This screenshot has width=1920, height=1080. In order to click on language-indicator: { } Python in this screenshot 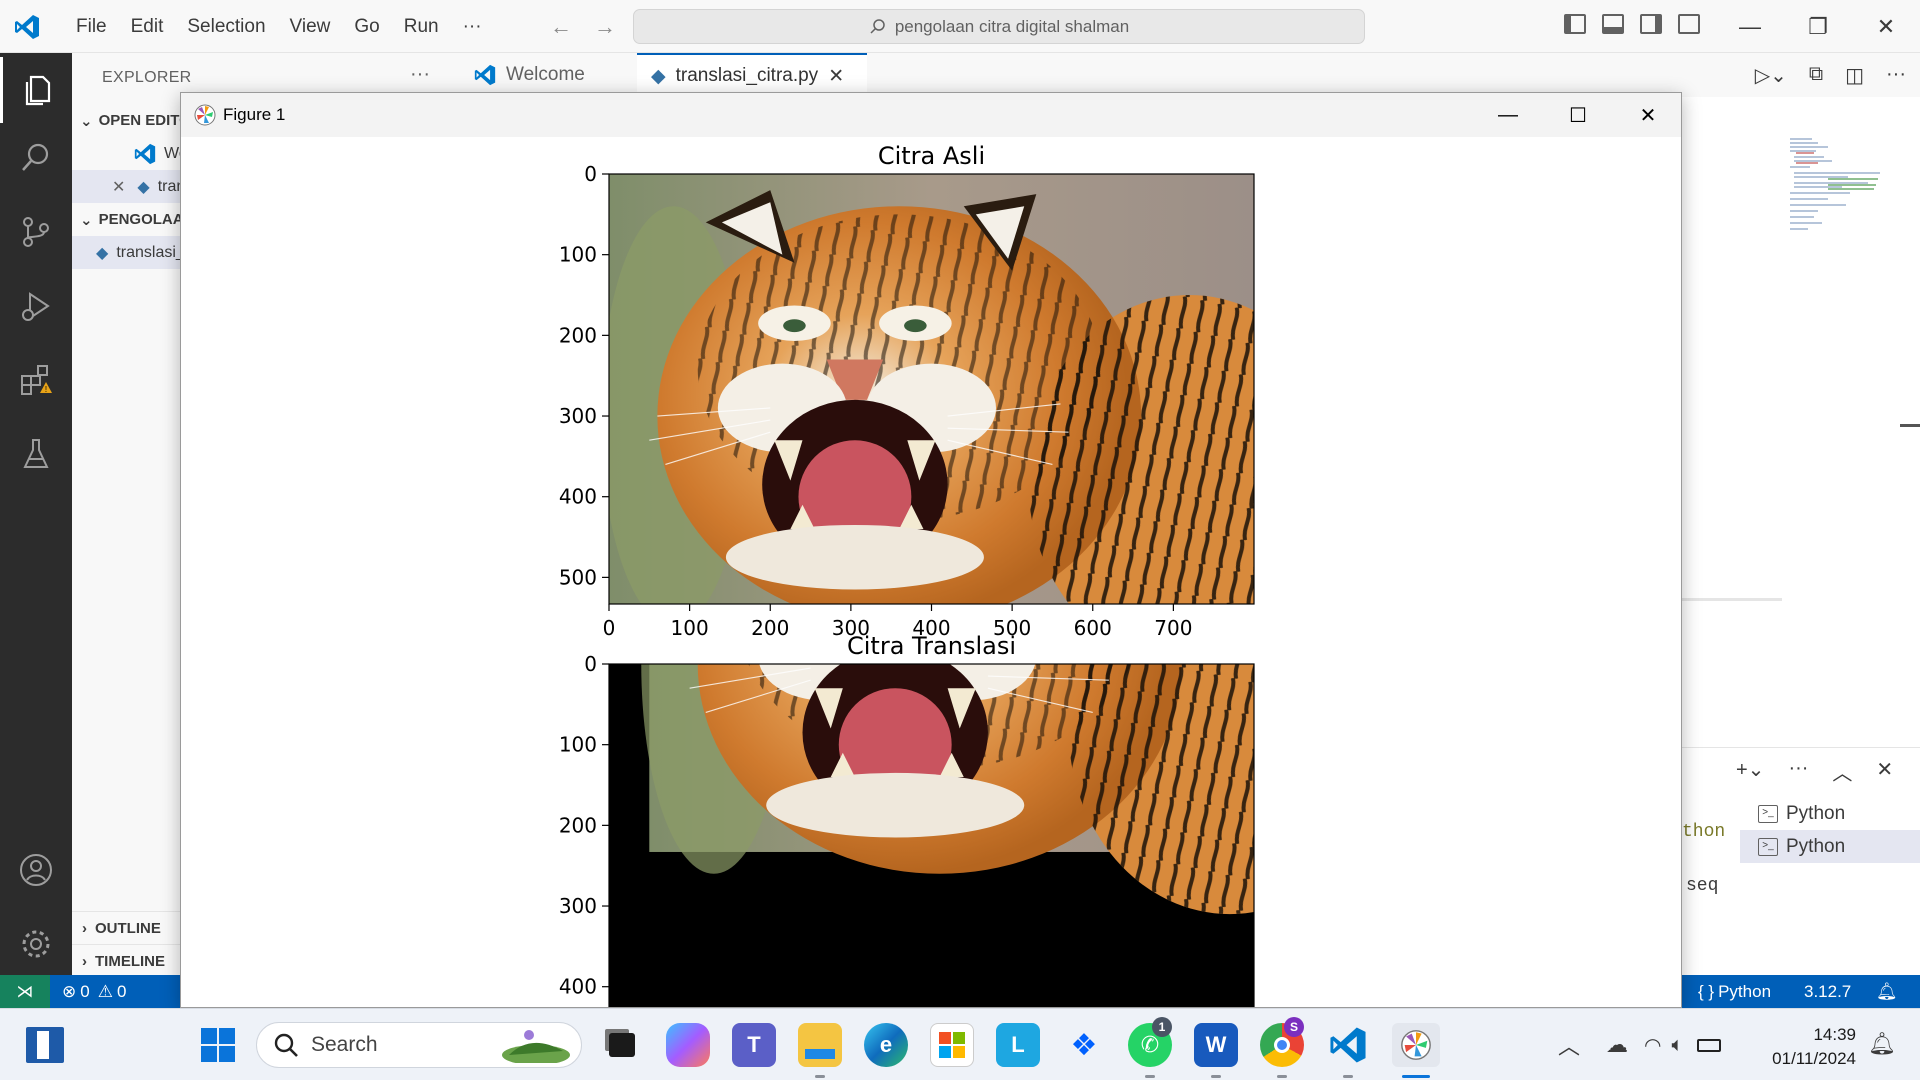, I will do `click(1734, 991)`.